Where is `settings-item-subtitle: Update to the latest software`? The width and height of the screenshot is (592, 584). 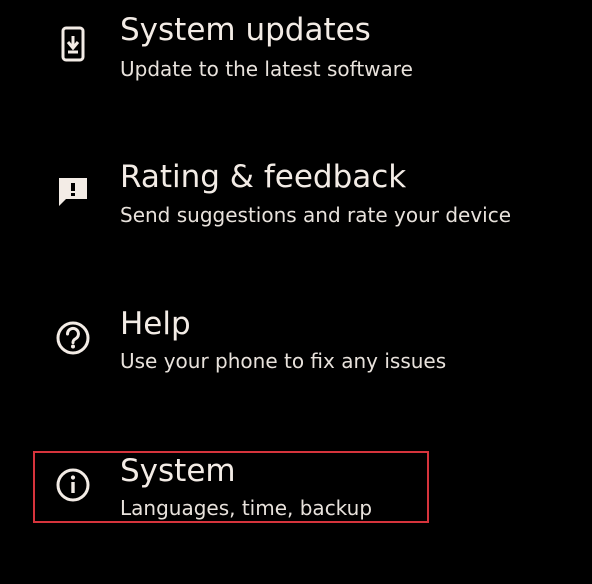 settings-item-subtitle: Update to the latest software is located at coordinates (266, 69).